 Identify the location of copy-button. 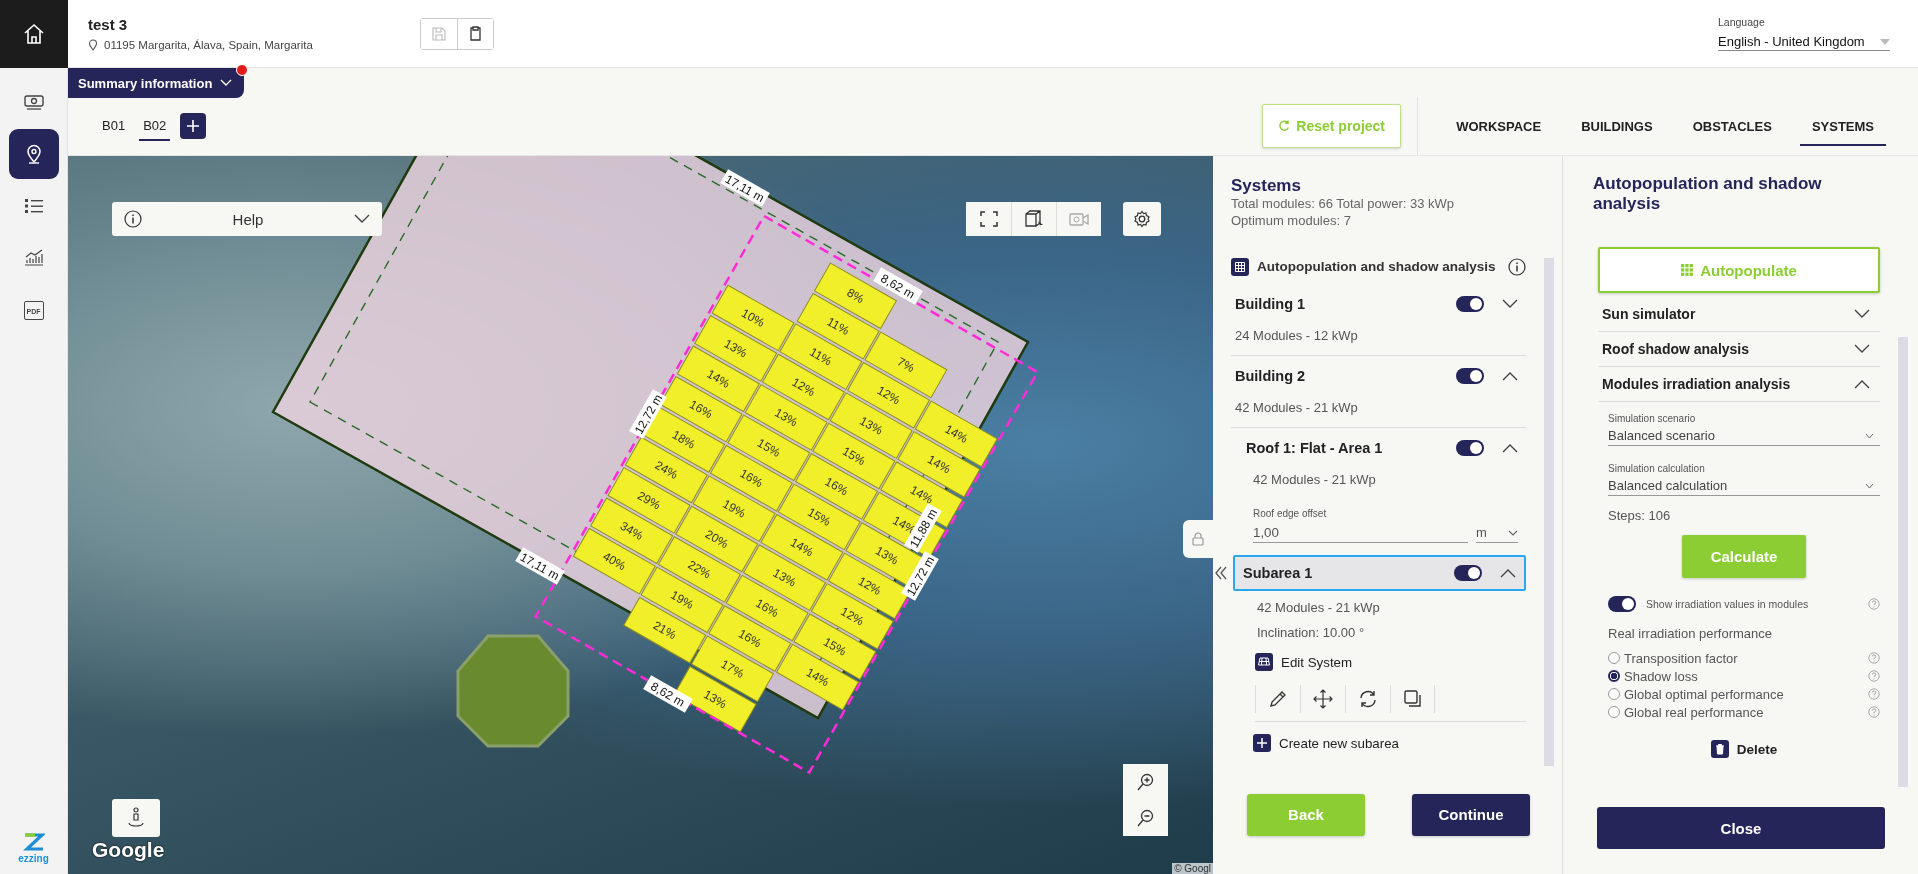
(1412, 699).